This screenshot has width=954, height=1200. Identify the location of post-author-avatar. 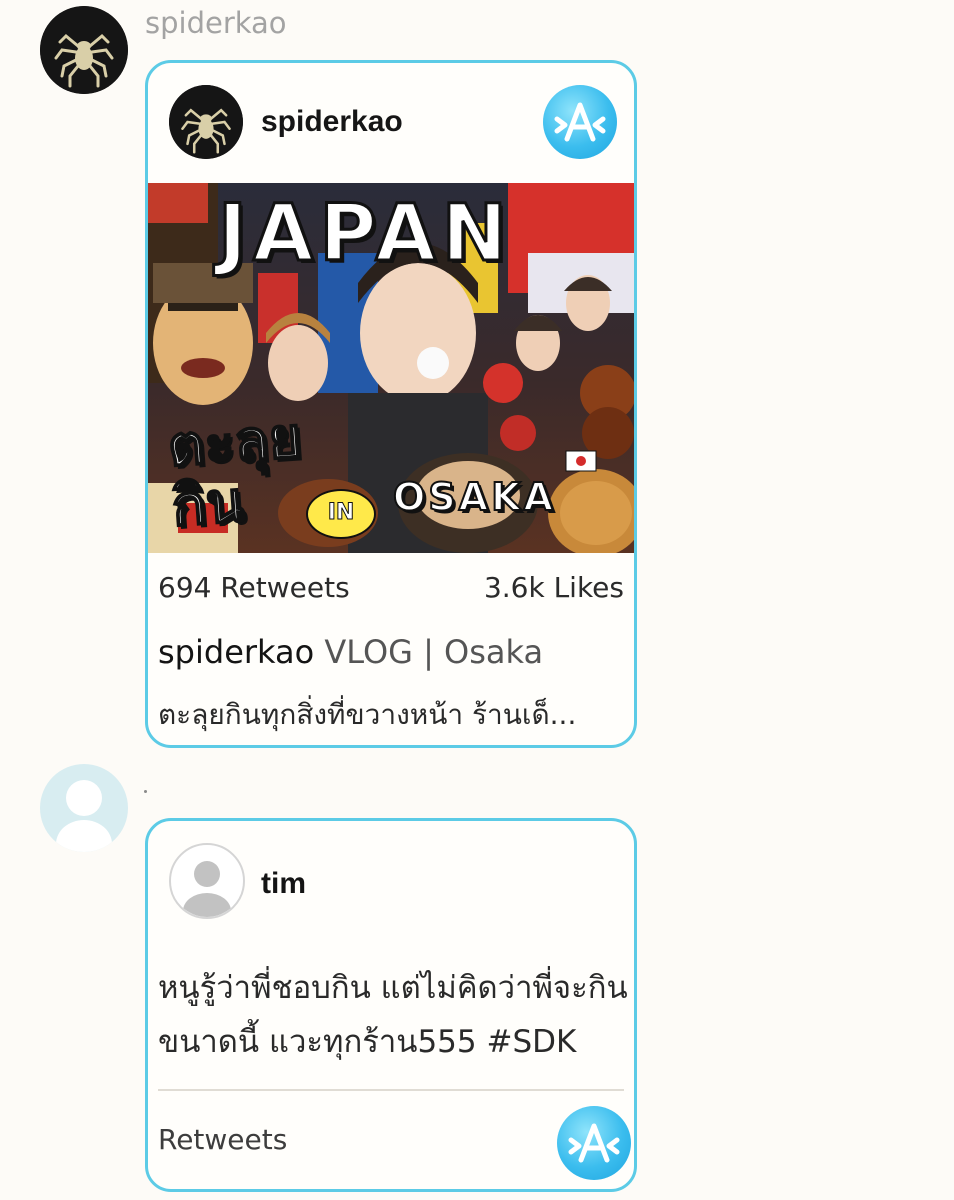
(206, 122).